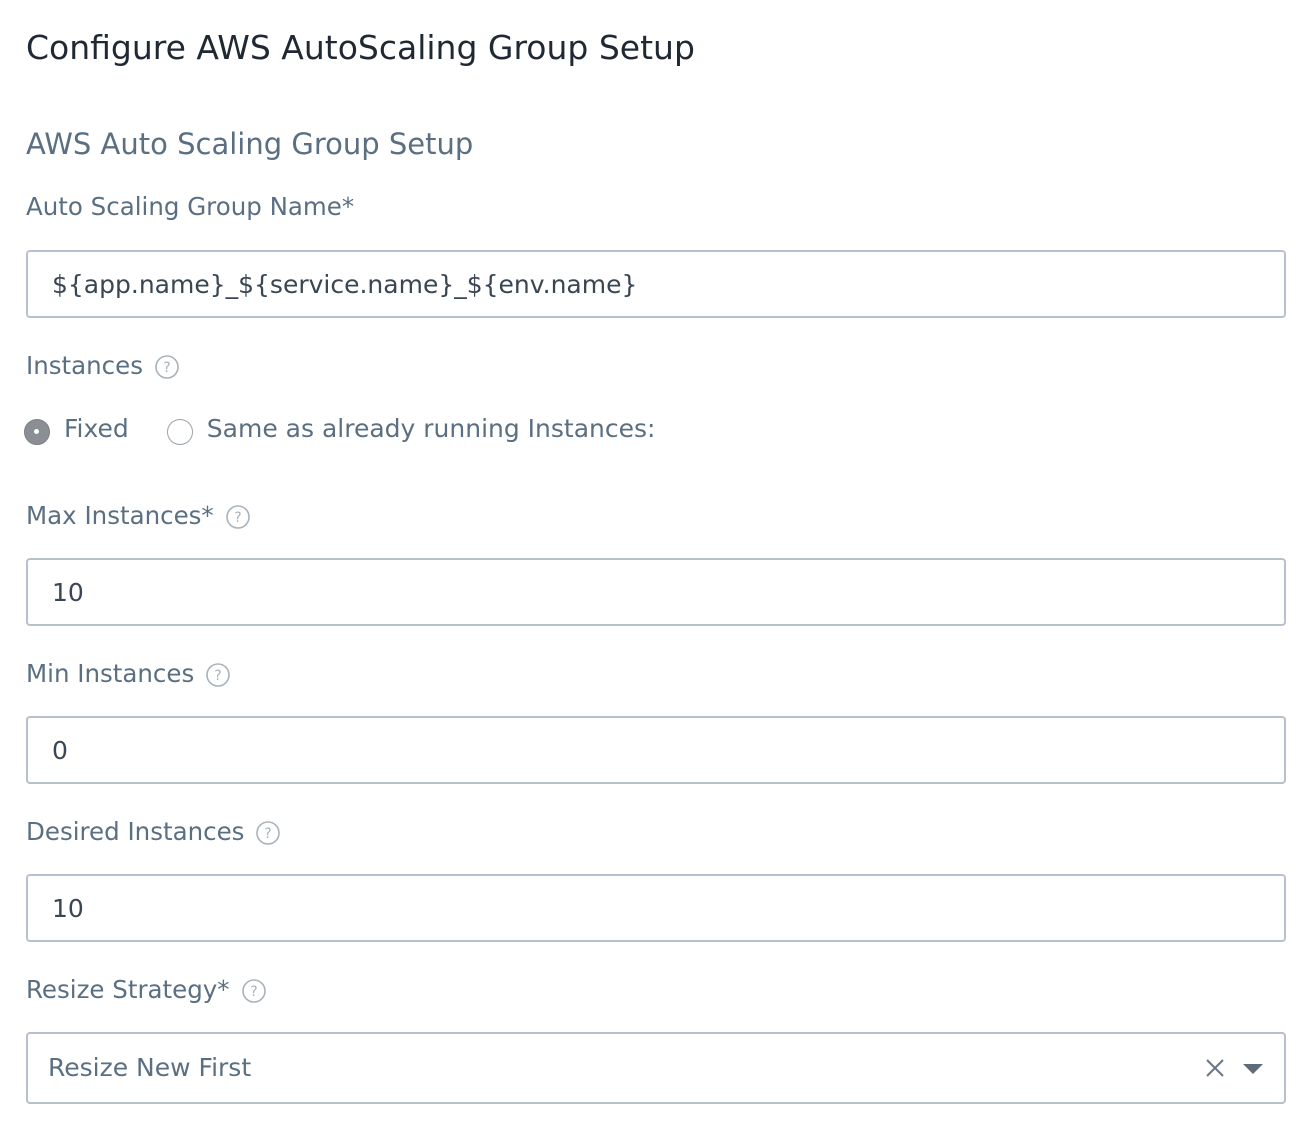 The height and width of the screenshot is (1140, 1314). What do you see at coordinates (656, 1068) in the screenshot?
I see `resize-strategy-select: Resize New First` at bounding box center [656, 1068].